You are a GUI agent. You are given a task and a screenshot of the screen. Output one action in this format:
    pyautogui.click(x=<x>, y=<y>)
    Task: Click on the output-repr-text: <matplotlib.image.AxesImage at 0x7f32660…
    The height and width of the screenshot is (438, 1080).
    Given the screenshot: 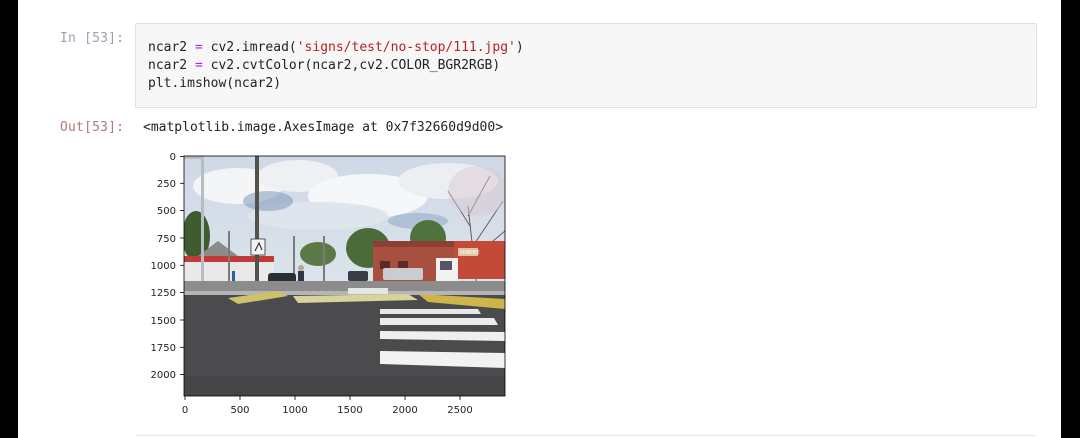 What is the action you would take?
    pyautogui.click(x=323, y=127)
    